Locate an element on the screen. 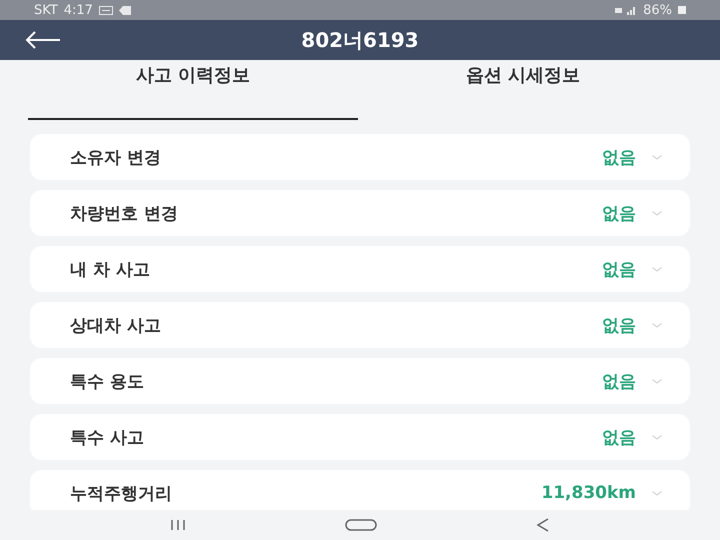 The width and height of the screenshot is (720, 540). row-label: 차량번호 변경 is located at coordinates (124, 213).